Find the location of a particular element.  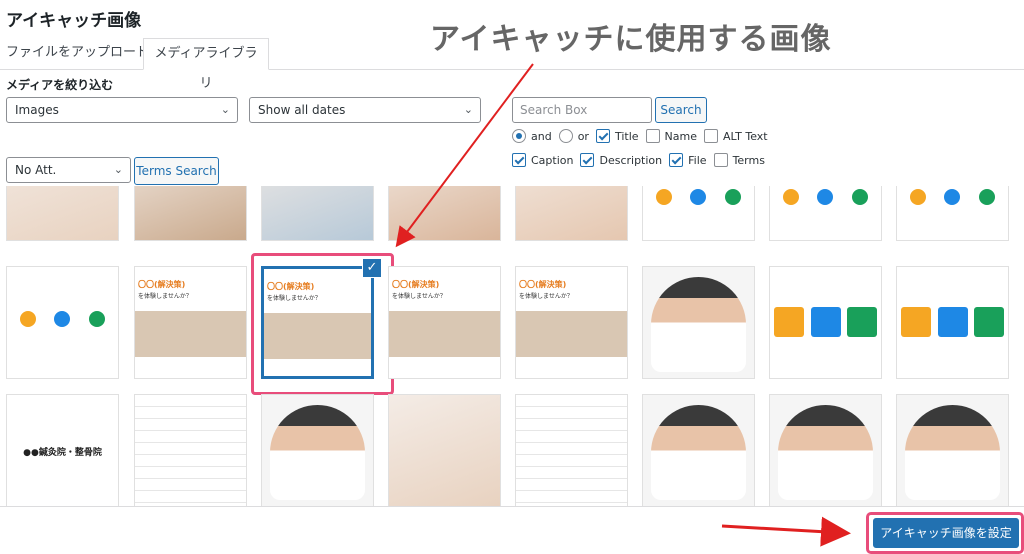

media-type-value: Images is located at coordinates (37, 110).